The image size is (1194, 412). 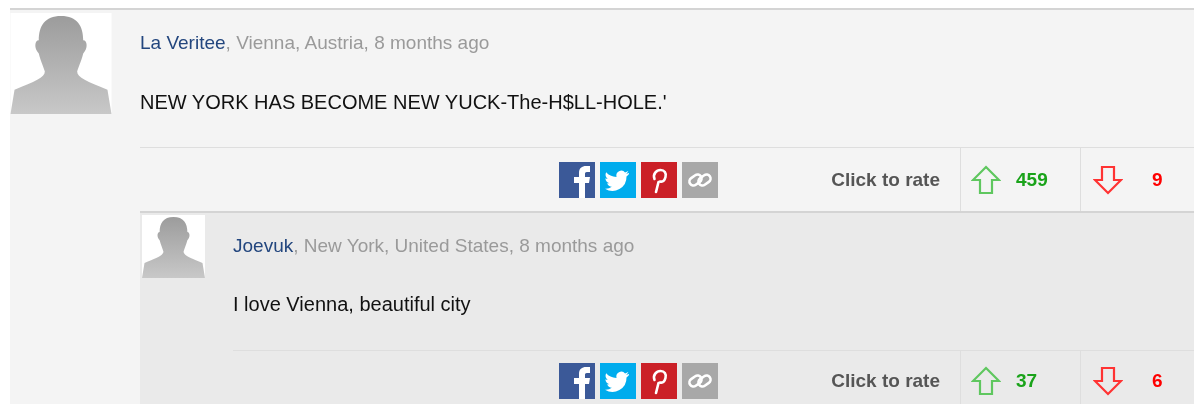 I want to click on author-link: La Veritee, so click(x=183, y=42).